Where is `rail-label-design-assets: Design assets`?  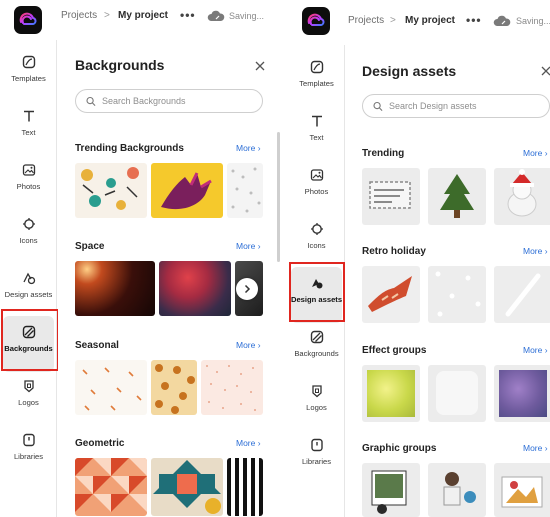
rail-label-design-assets: Design assets is located at coordinates (28, 294).